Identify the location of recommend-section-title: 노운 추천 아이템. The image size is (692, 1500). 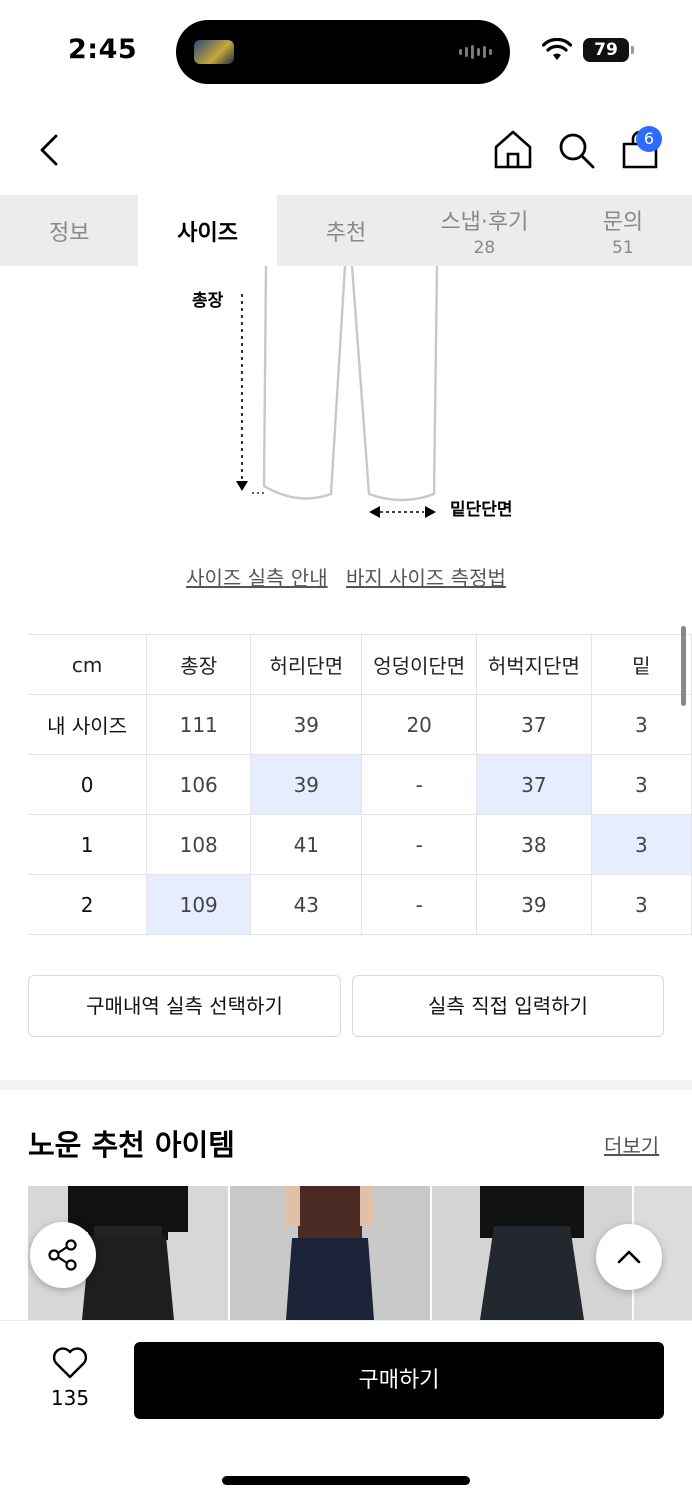
(131, 1145).